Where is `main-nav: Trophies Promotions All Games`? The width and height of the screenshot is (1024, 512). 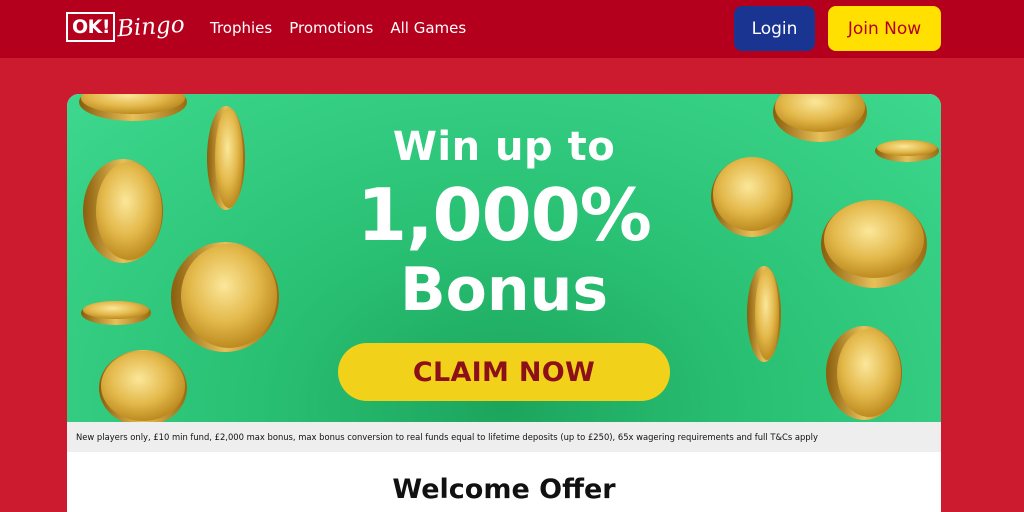
main-nav: Trophies Promotions All Games is located at coordinates (346, 28).